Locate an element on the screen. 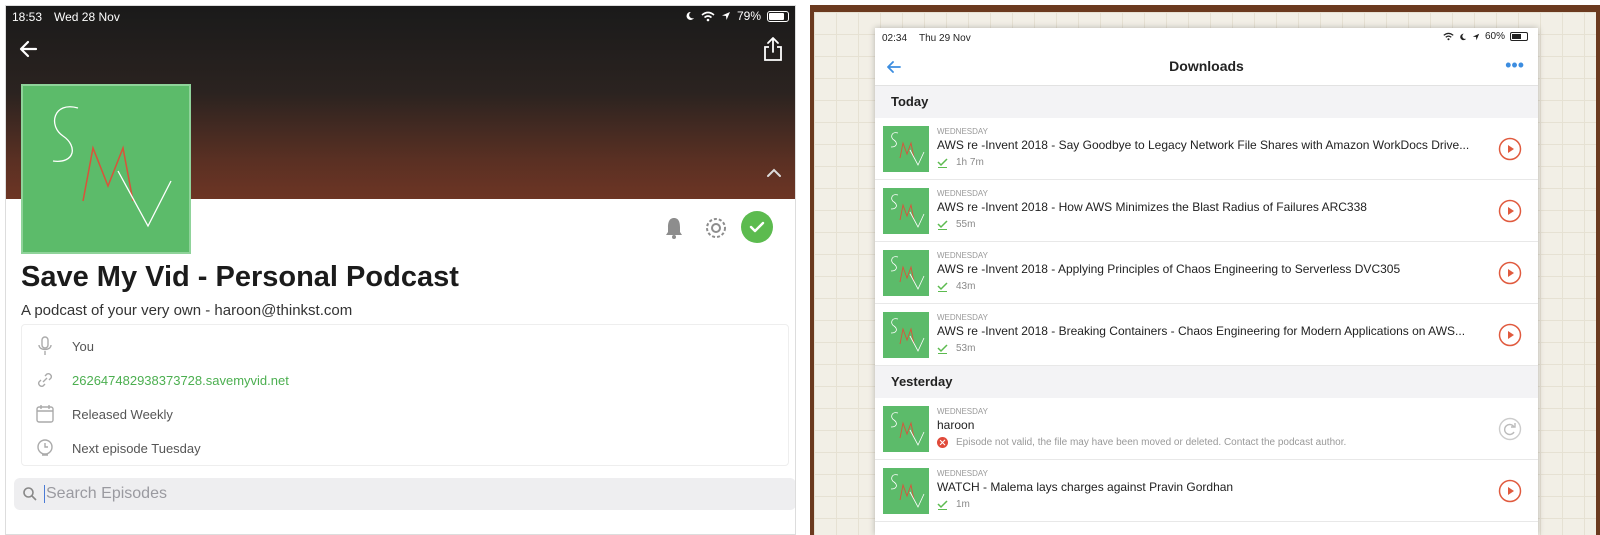  podcast-artwork is located at coordinates (106, 169).